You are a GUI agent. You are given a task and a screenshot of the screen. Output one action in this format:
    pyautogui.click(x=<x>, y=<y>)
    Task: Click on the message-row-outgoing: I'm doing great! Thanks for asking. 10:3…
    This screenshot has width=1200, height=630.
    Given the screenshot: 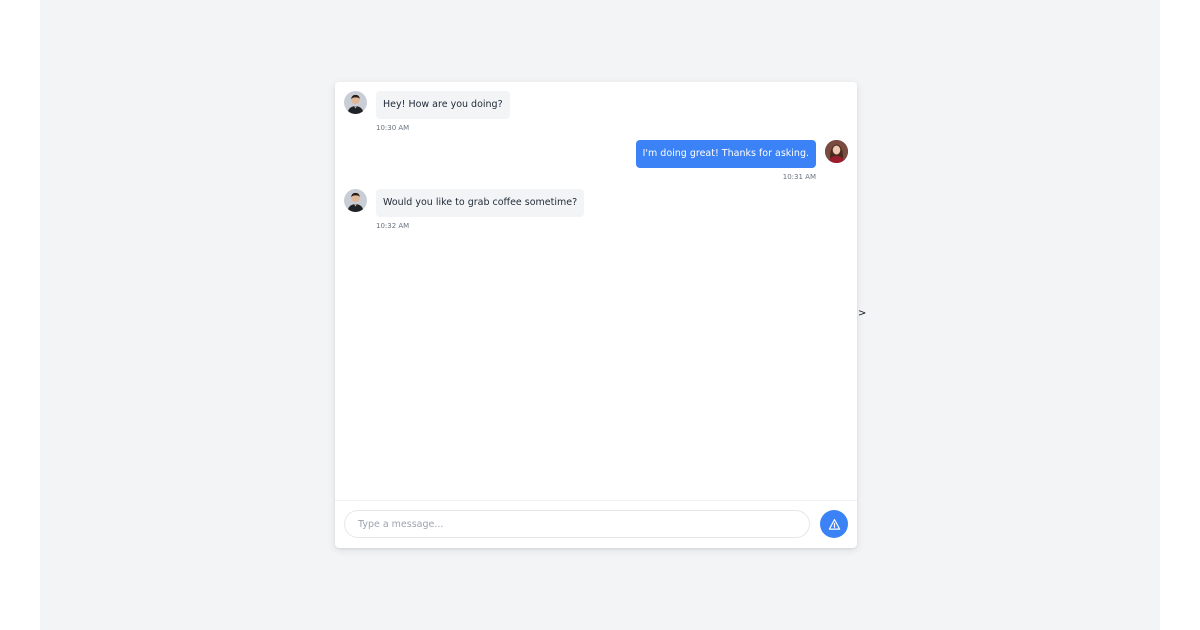 What is the action you would take?
    pyautogui.click(x=741, y=161)
    